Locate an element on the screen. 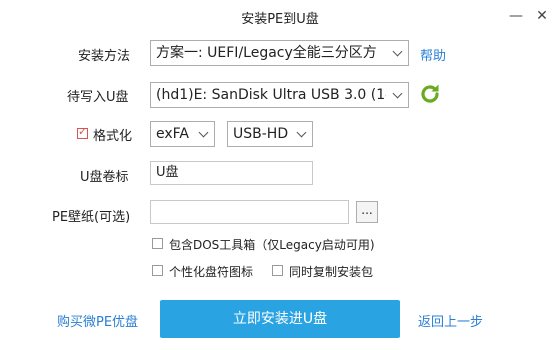  refresh-icon is located at coordinates (430, 94).